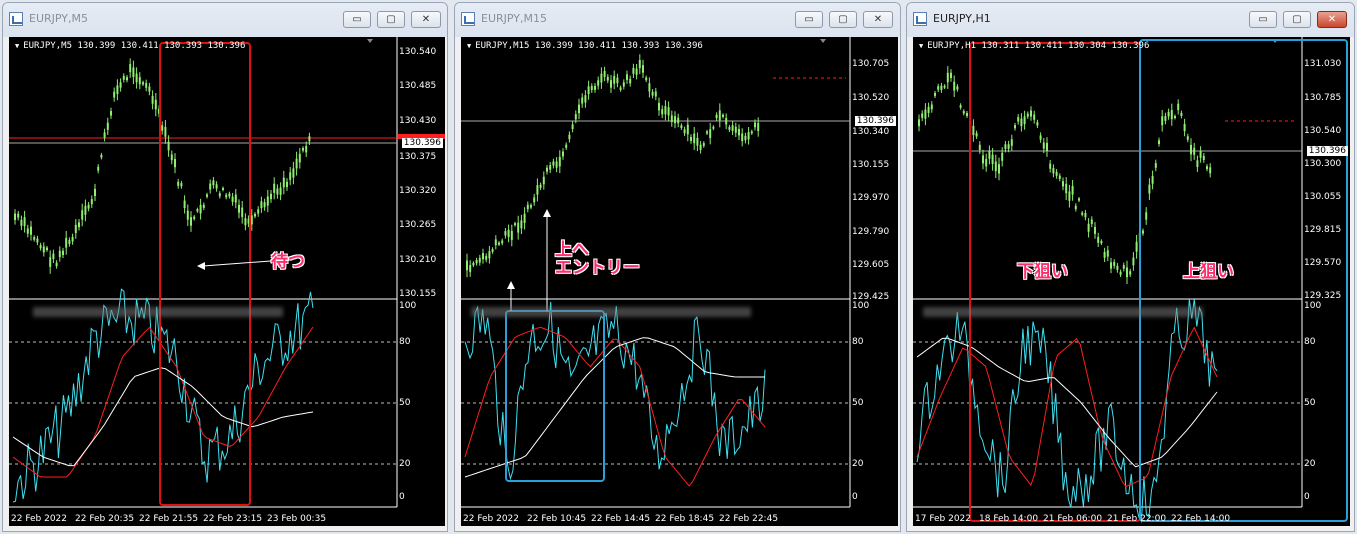 This screenshot has height=534, width=1357. What do you see at coordinates (871, 98) in the screenshot?
I see `price-label: 130.520` at bounding box center [871, 98].